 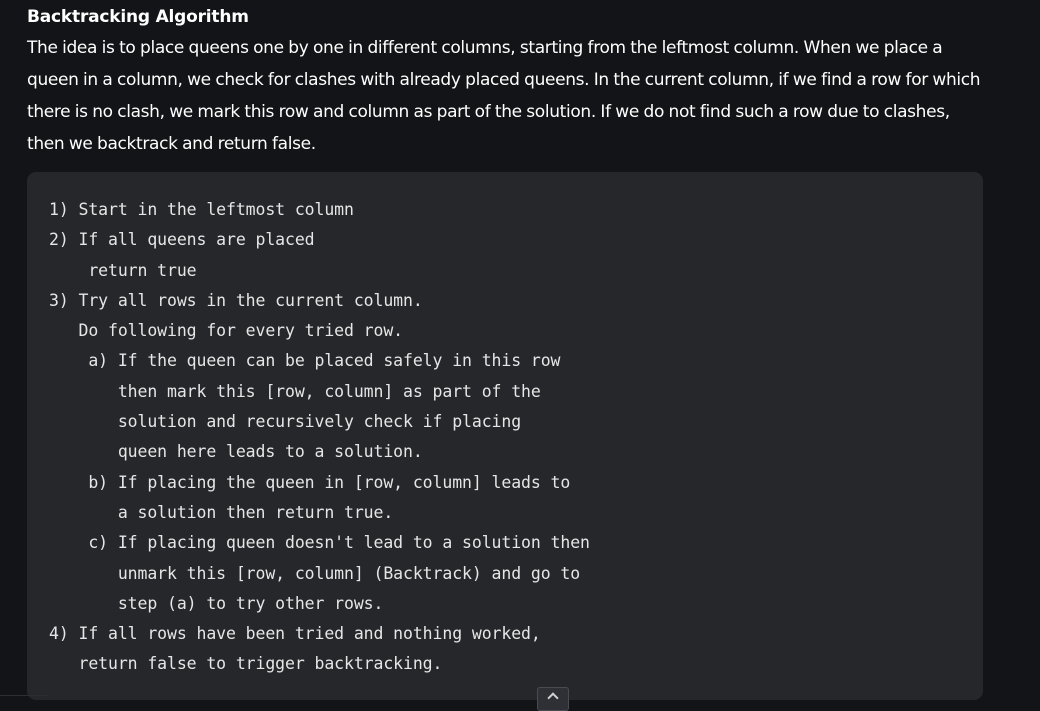 I want to click on code-line: return true, so click(x=123, y=270).